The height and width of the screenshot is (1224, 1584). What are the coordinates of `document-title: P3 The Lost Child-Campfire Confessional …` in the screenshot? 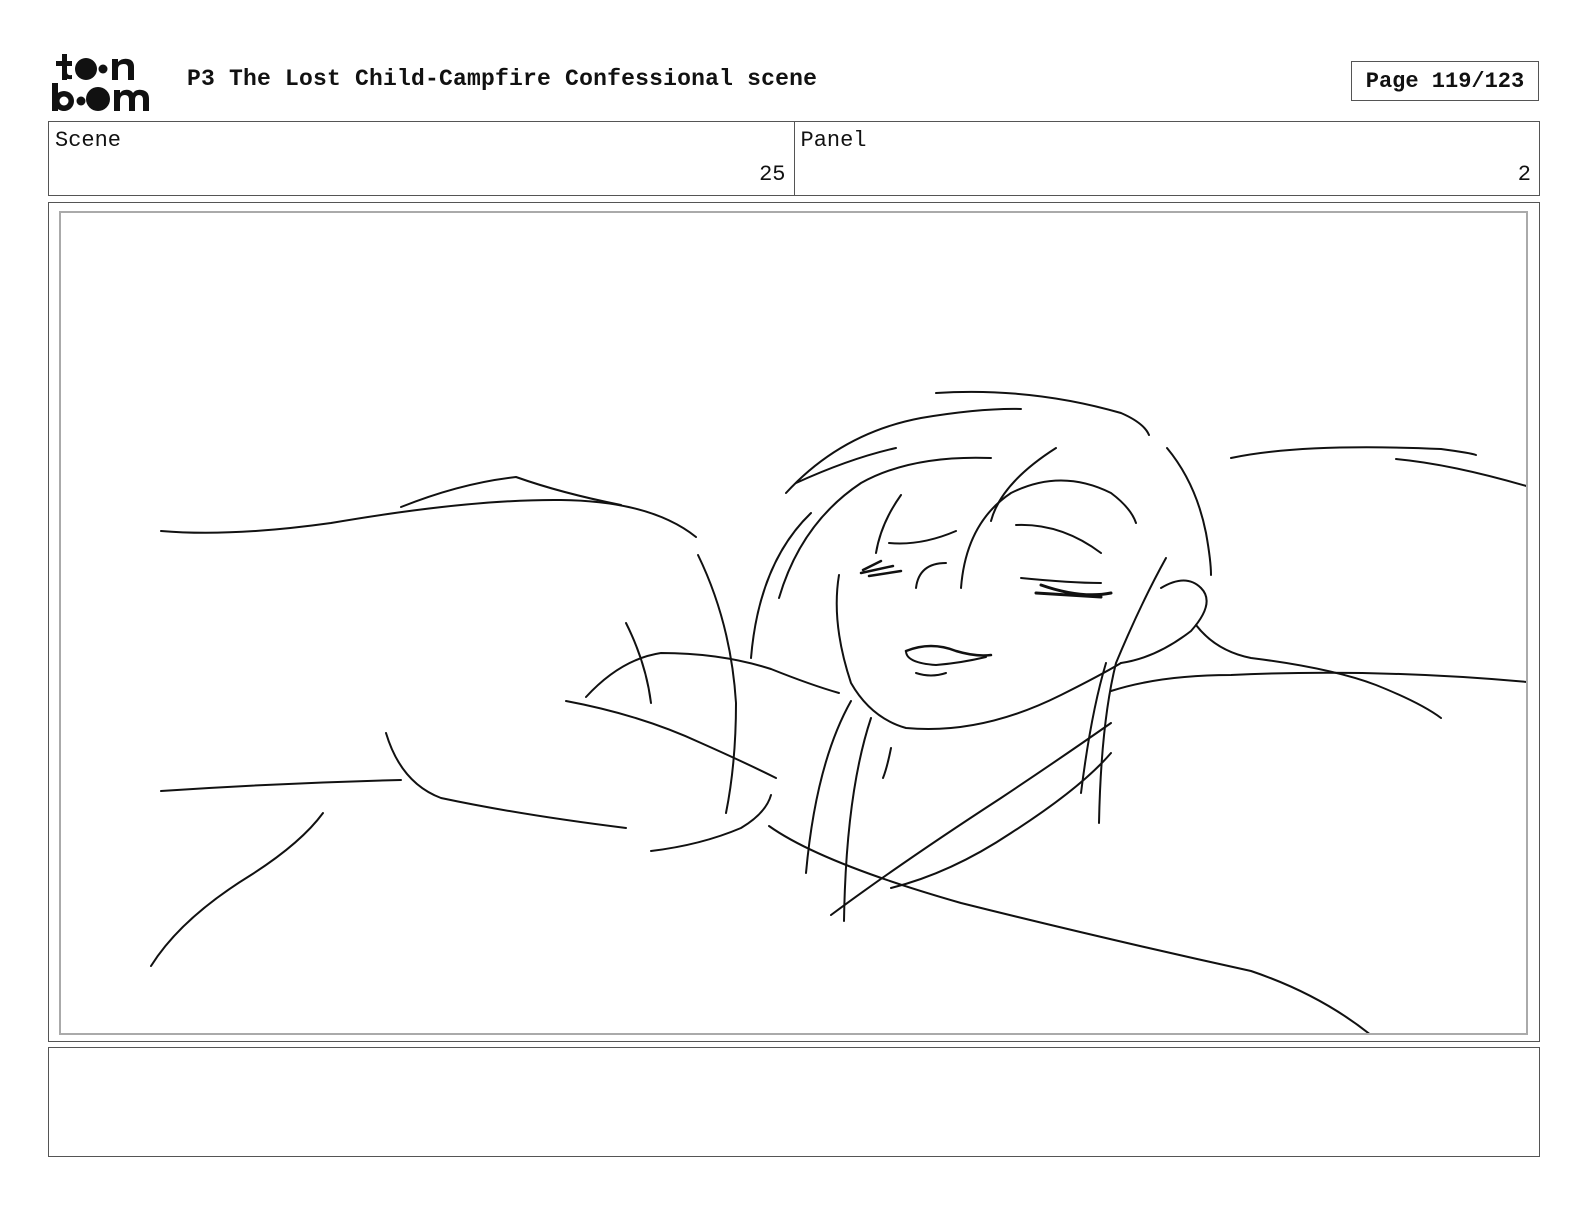 It's located at (502, 79).